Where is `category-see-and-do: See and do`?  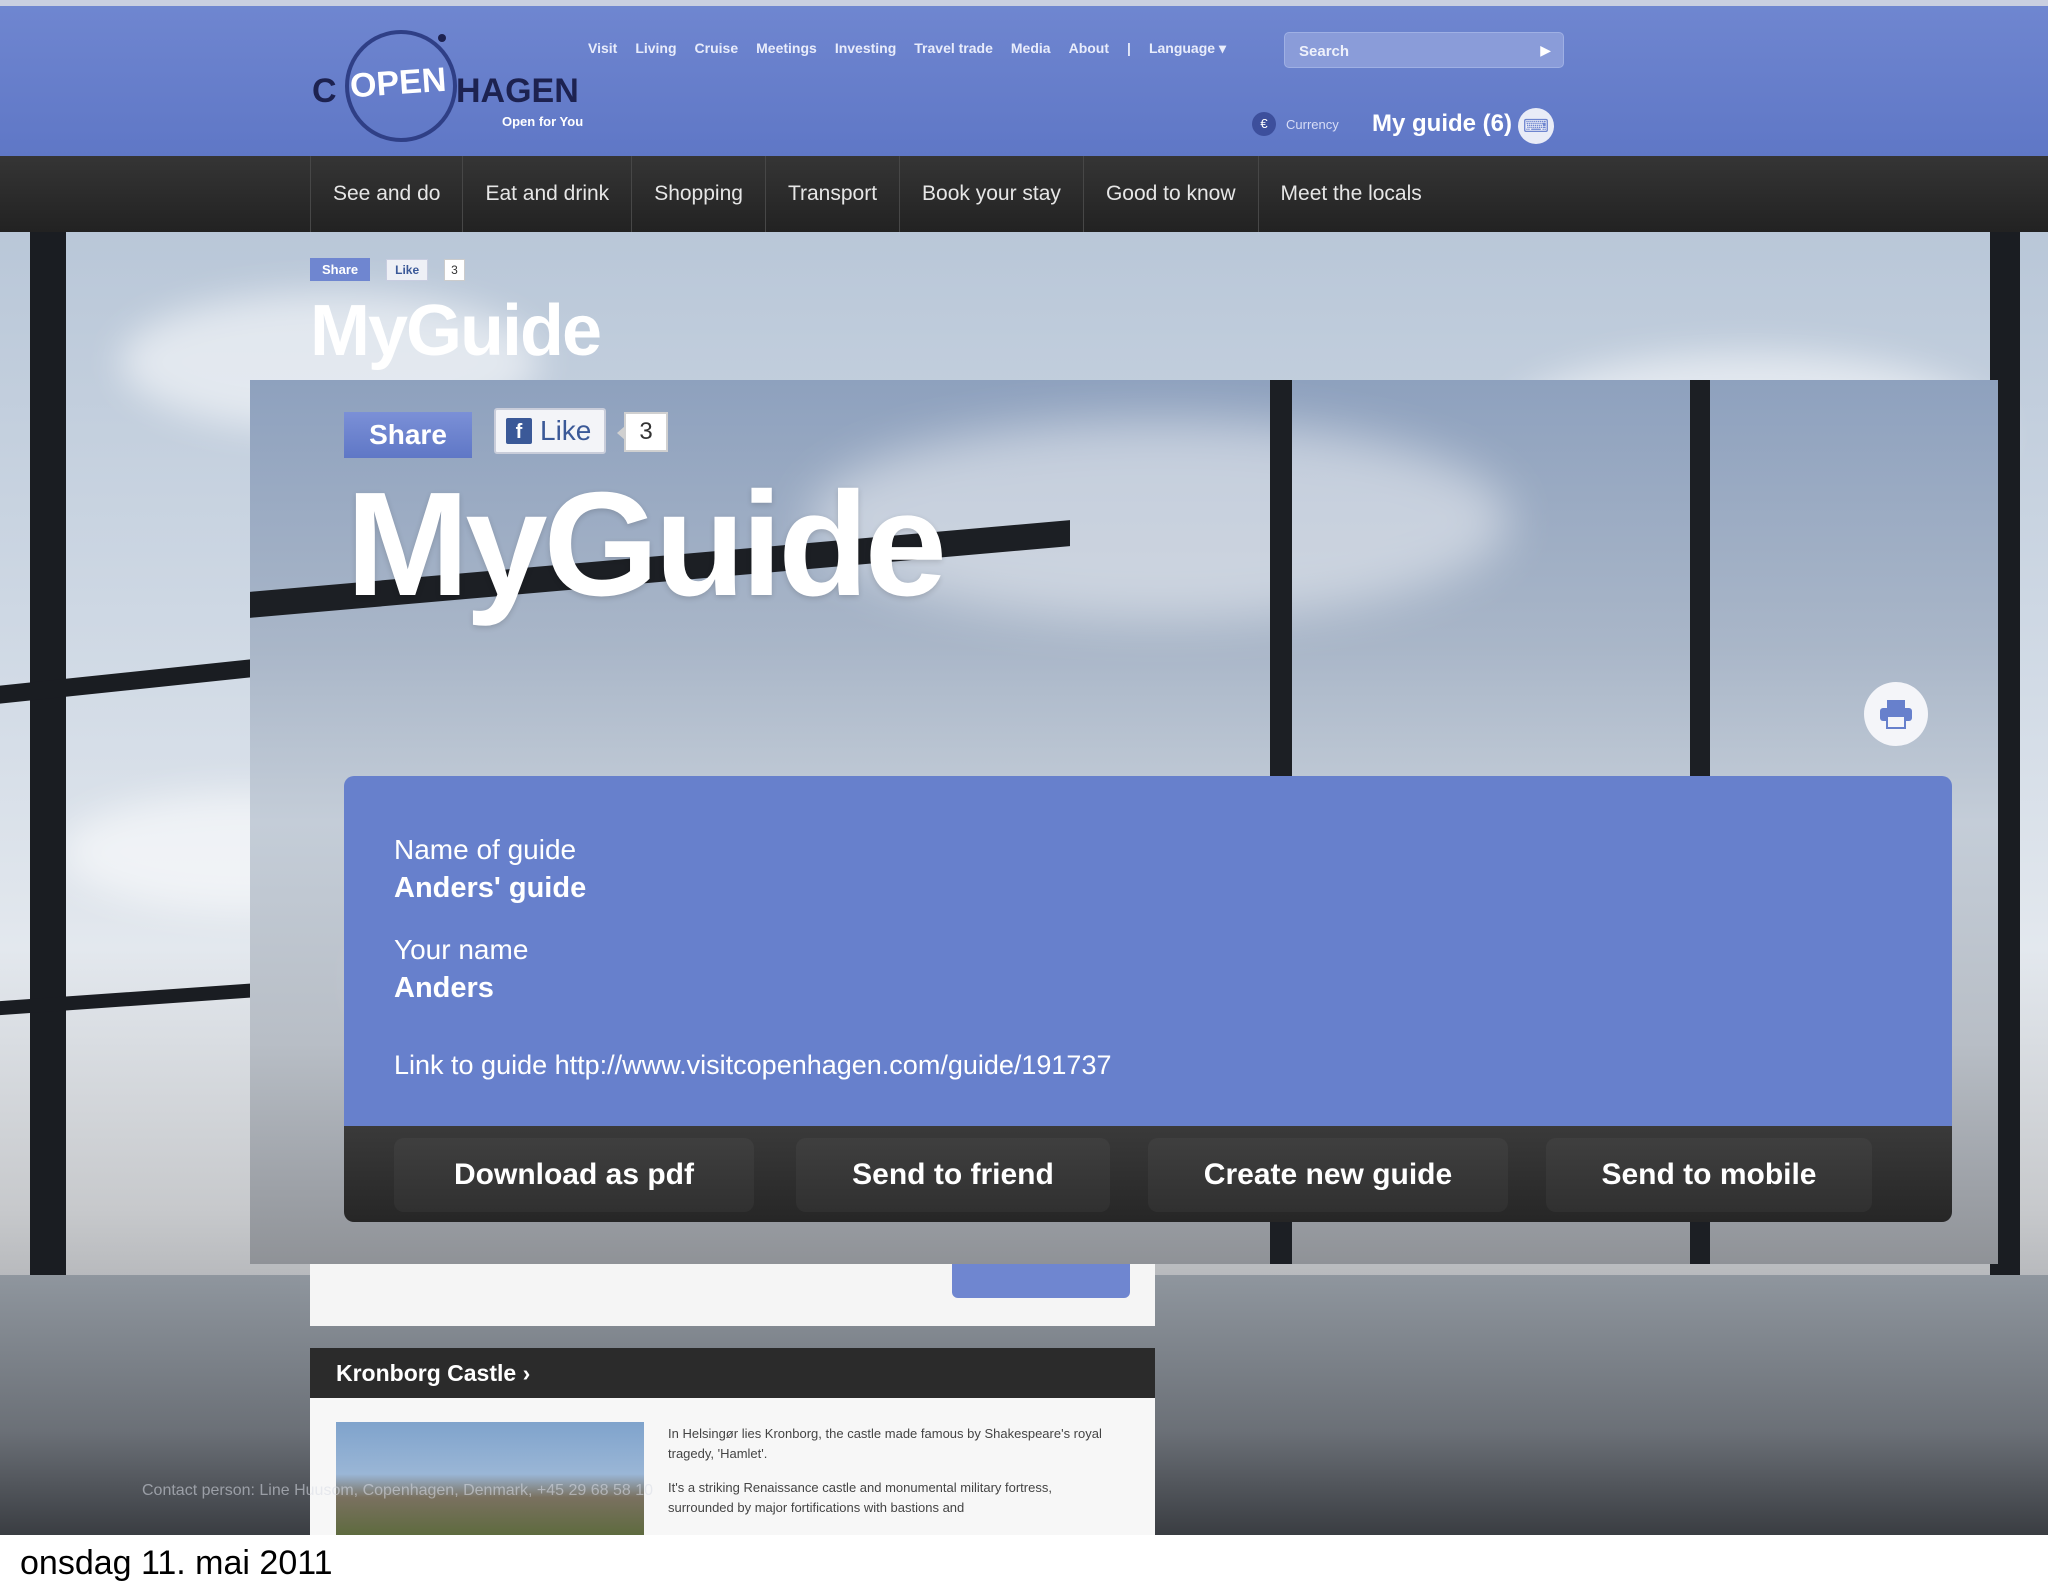
category-see-and-do: See and do is located at coordinates (386, 194).